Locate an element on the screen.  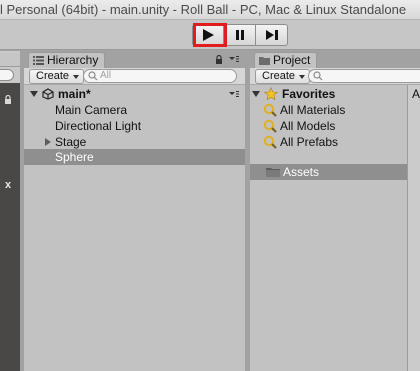
assets-label: Assets is located at coordinates (301, 172).